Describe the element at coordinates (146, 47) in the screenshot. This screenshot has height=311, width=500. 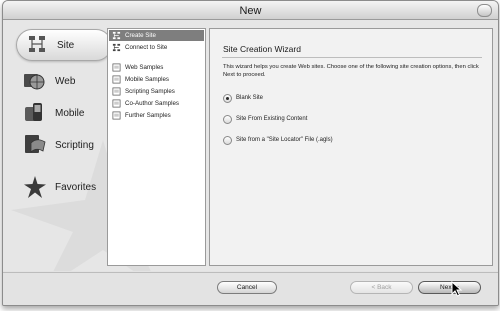
I see `list-item-label: Connect to Site` at that location.